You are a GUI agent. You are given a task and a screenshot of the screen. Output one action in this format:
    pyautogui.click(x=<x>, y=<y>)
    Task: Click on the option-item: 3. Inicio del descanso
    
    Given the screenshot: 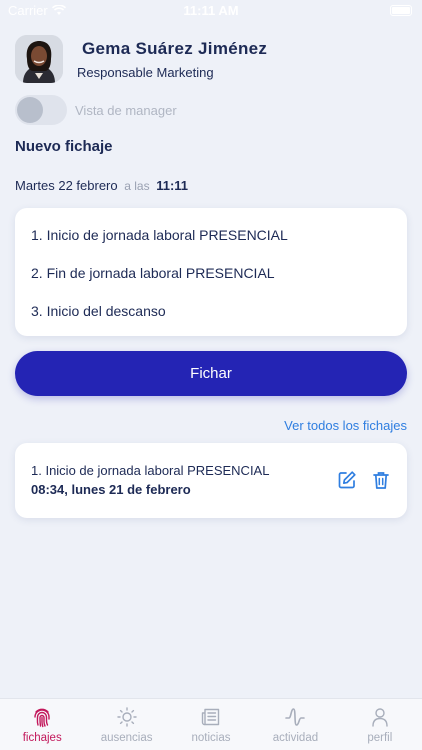 What is the action you would take?
    pyautogui.click(x=211, y=321)
    